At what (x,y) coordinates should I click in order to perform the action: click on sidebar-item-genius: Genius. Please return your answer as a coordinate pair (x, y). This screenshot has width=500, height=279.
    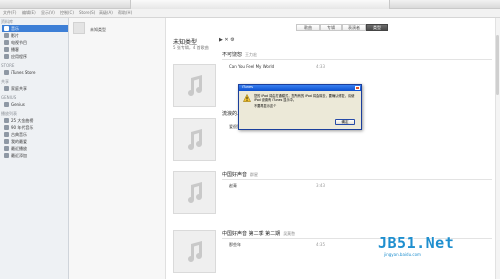
    Looking at the image, I should click on (35, 104).